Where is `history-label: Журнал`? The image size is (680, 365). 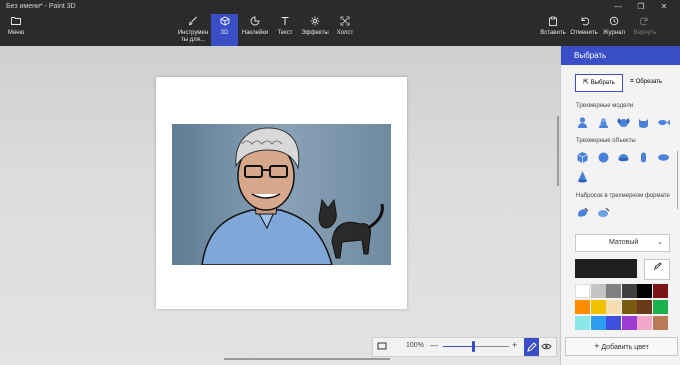
history-label: Журнал is located at coordinates (614, 33).